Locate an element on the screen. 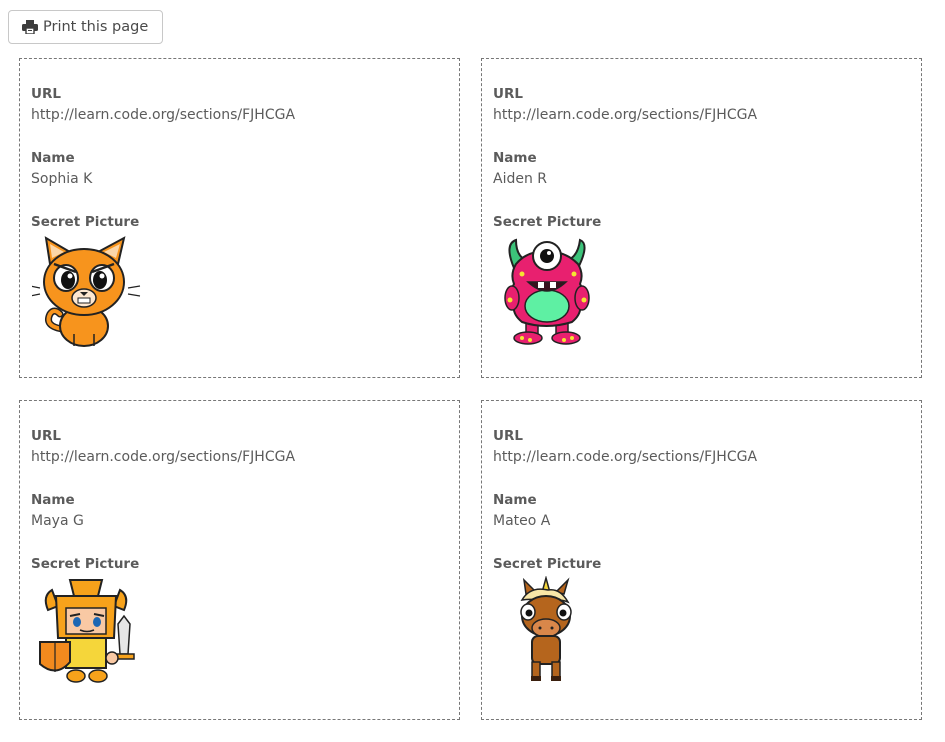 The height and width of the screenshot is (742, 945). unicorn-icon is located at coordinates (550, 633).